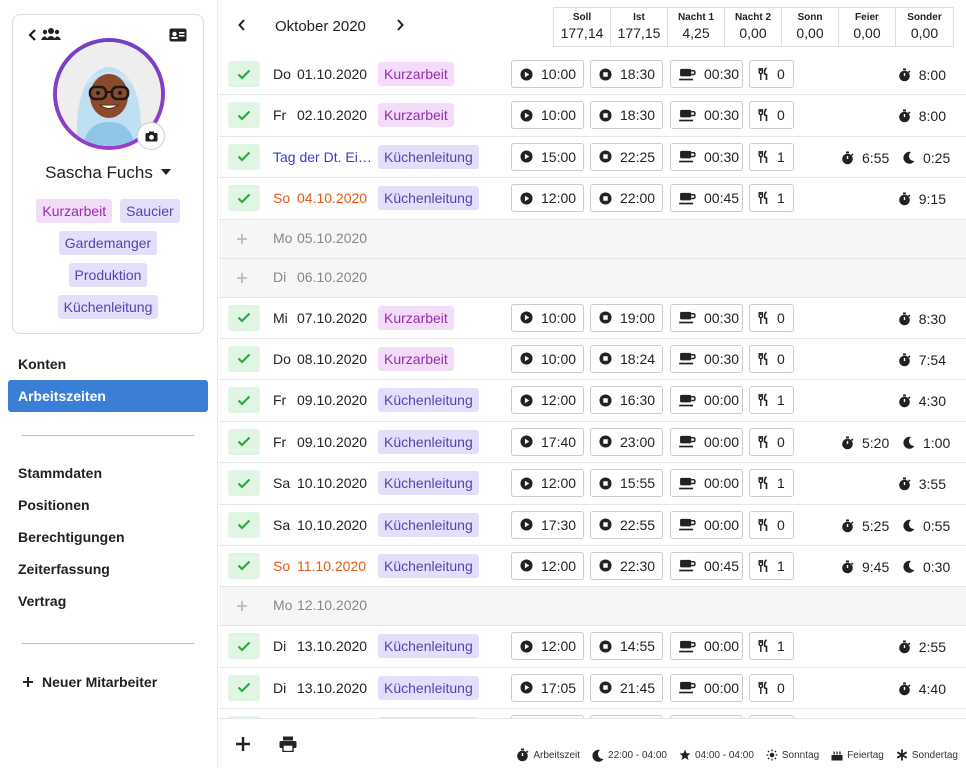 Image resolution: width=966 pixels, height=768 pixels. I want to click on prev-month-icon, so click(242, 26).